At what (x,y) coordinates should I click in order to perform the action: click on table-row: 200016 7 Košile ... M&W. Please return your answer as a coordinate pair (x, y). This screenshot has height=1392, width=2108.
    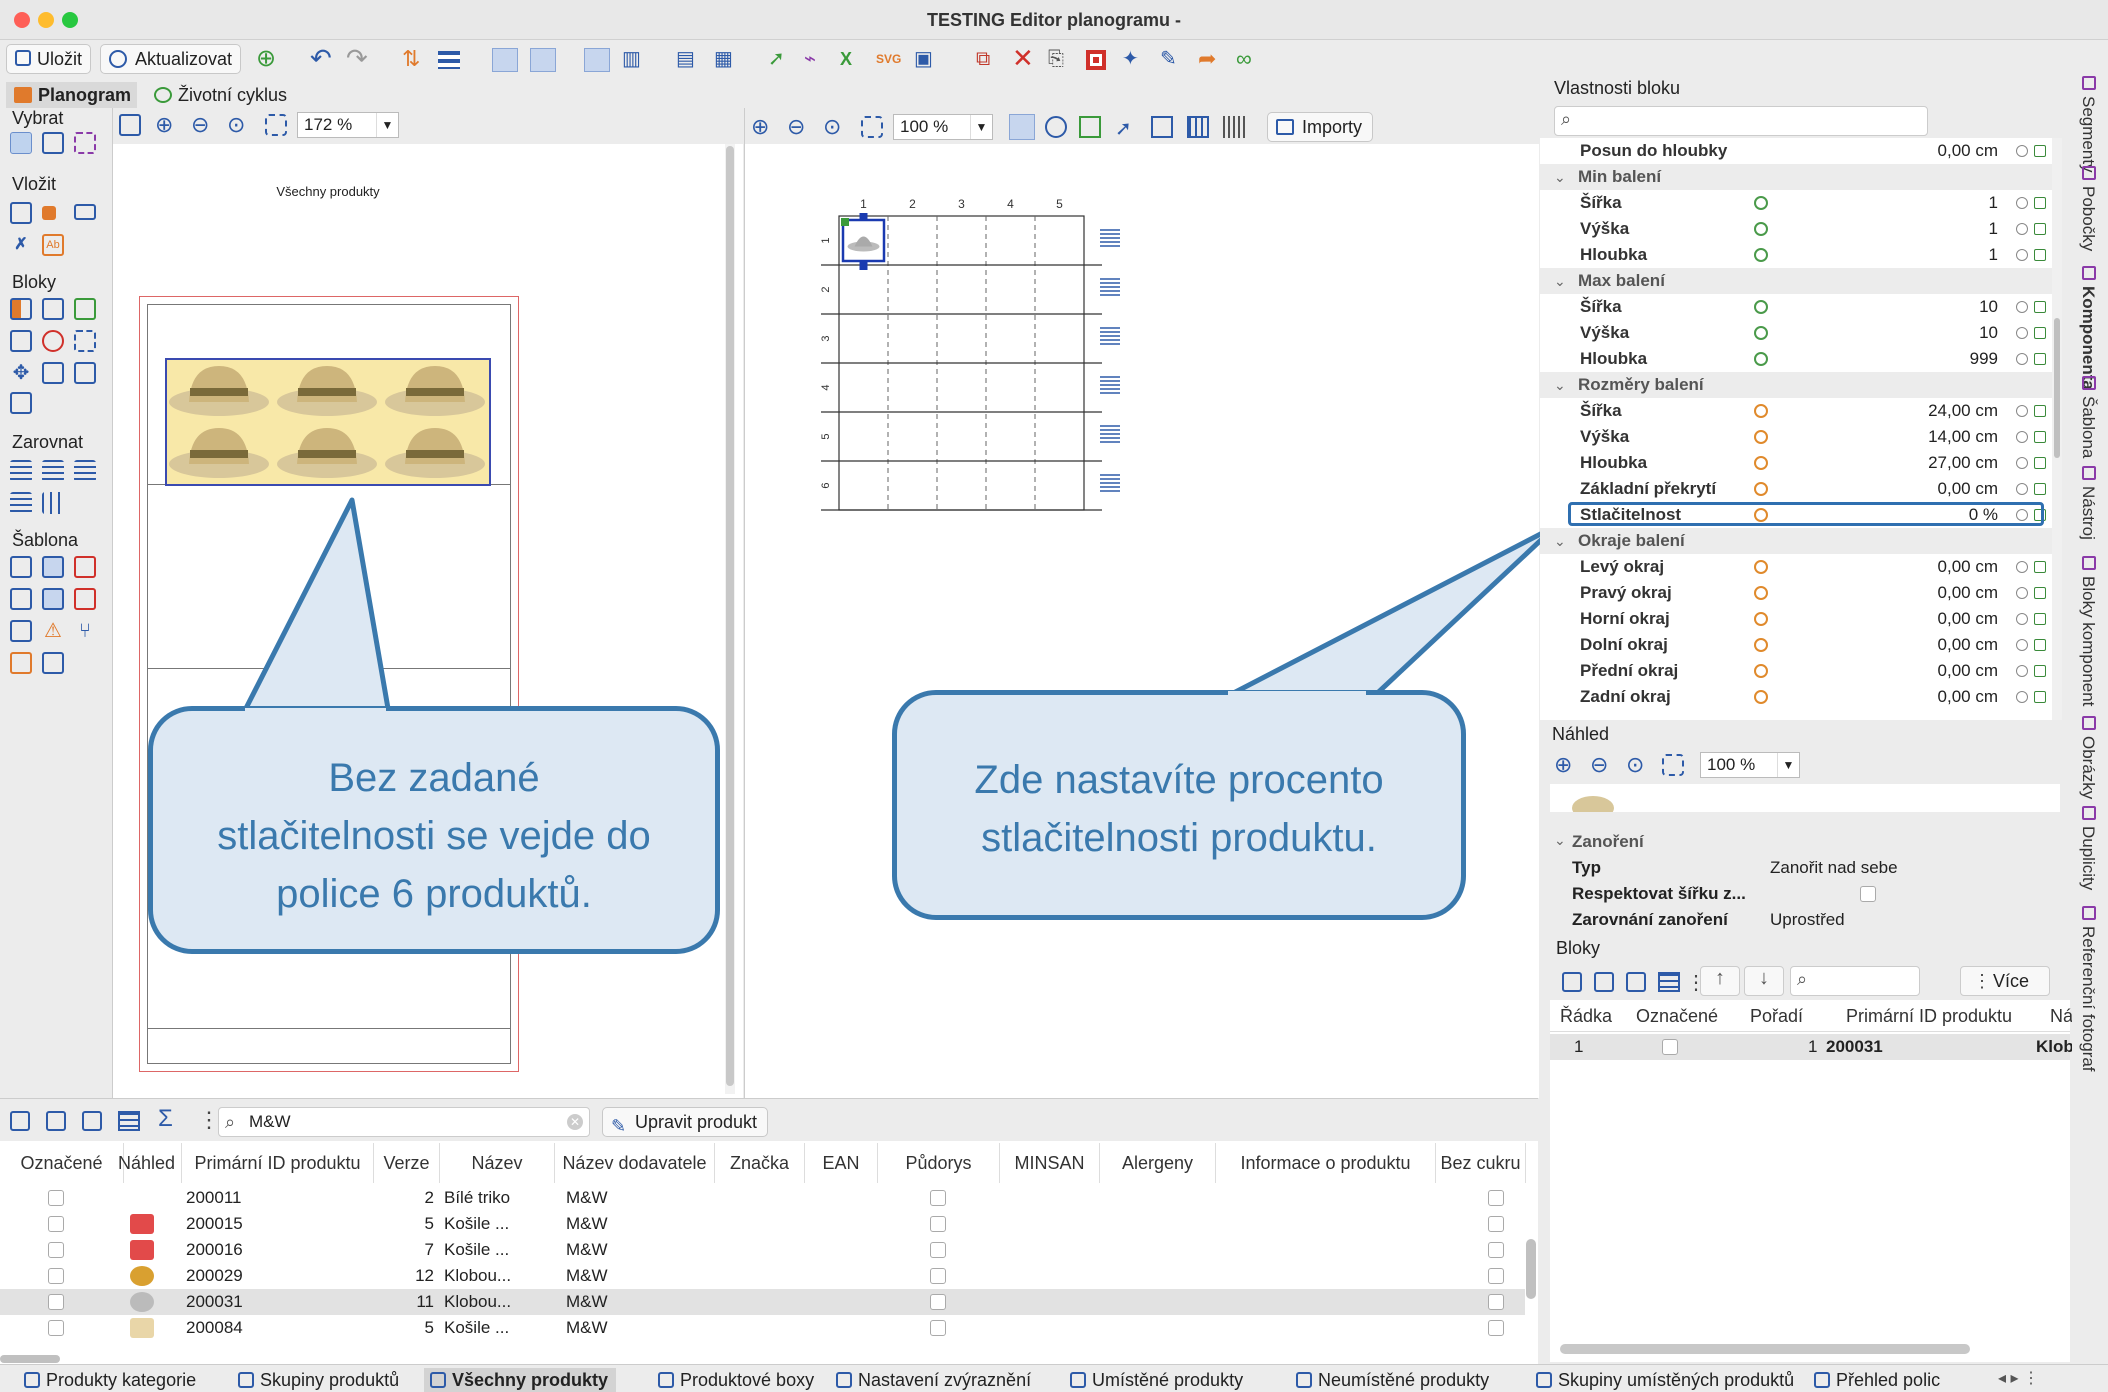
    Looking at the image, I should click on (762, 1250).